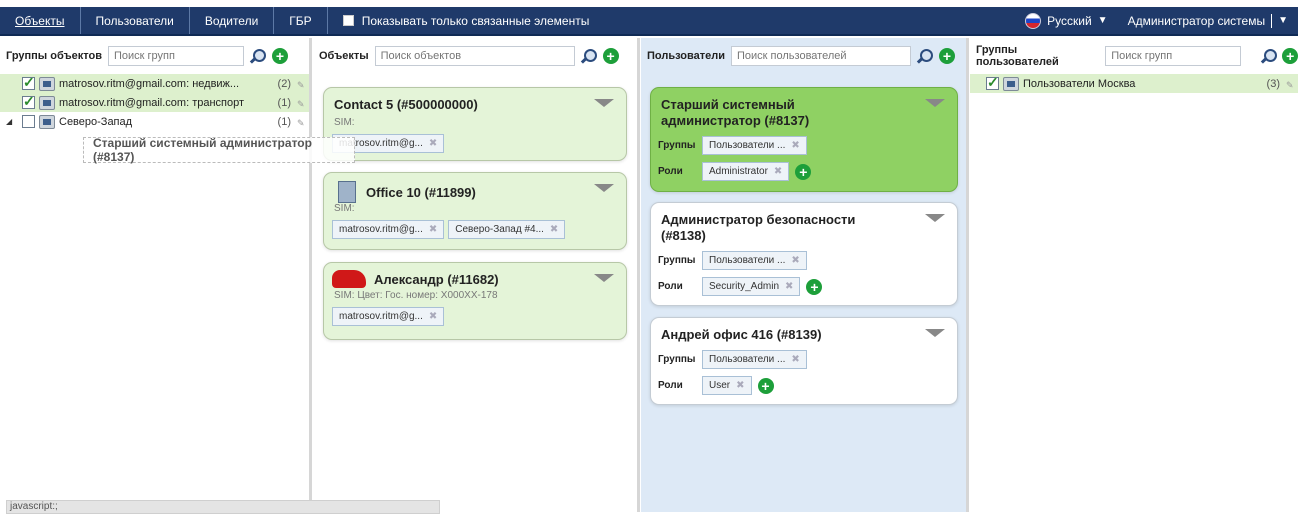 The width and height of the screenshot is (1298, 514). Describe the element at coordinates (744, 286) in the screenshot. I see `chip-label: Security_Admin` at that location.